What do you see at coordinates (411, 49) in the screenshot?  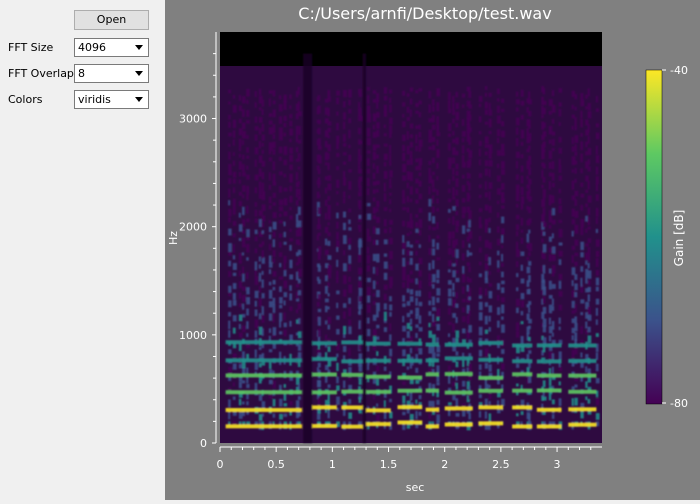 I see `spectrogram-silent-band` at bounding box center [411, 49].